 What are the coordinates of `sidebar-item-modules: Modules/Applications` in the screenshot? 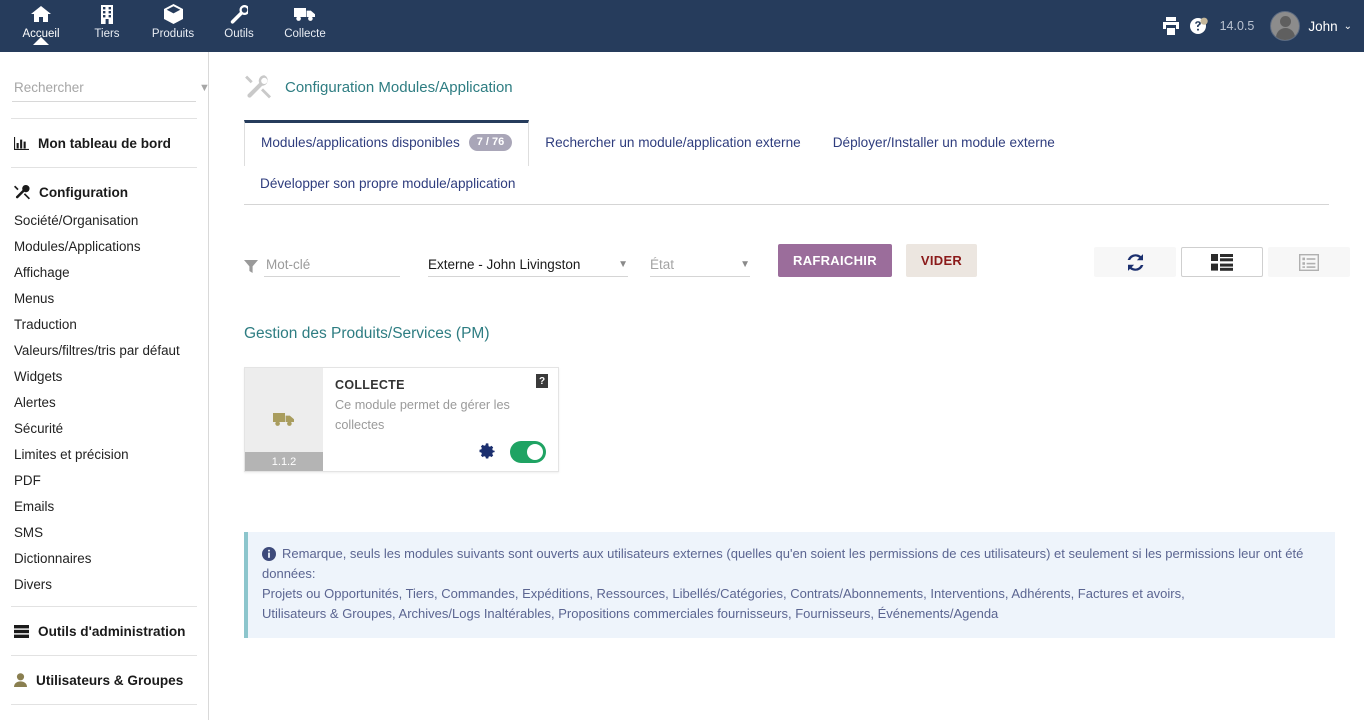 It's located at (104, 246).